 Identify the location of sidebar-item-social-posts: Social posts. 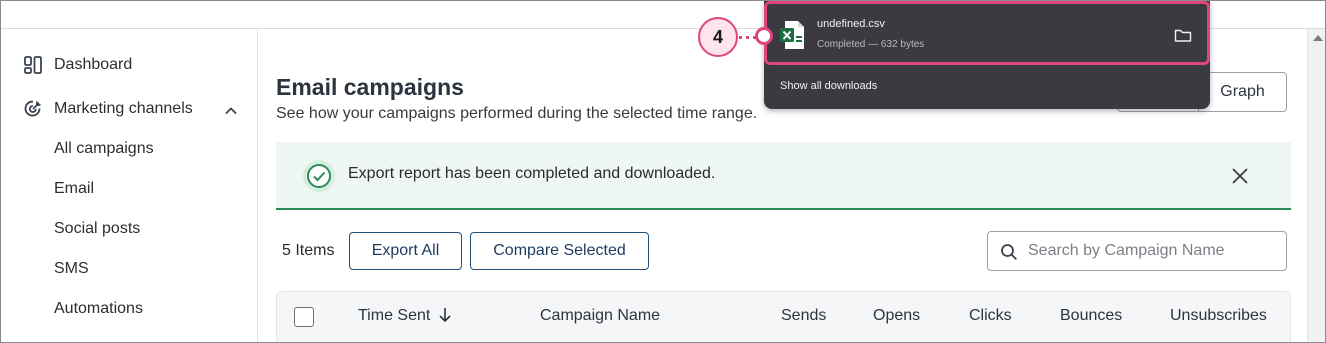
(97, 229).